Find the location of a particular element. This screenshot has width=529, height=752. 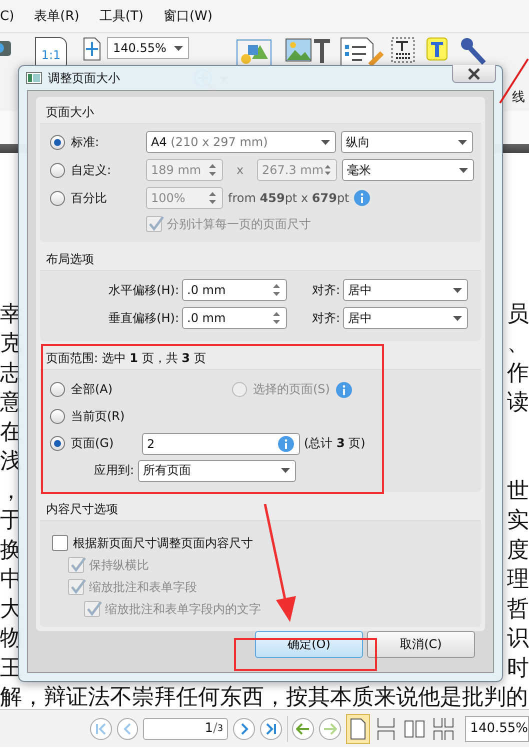

forward-button is located at coordinates (330, 729).